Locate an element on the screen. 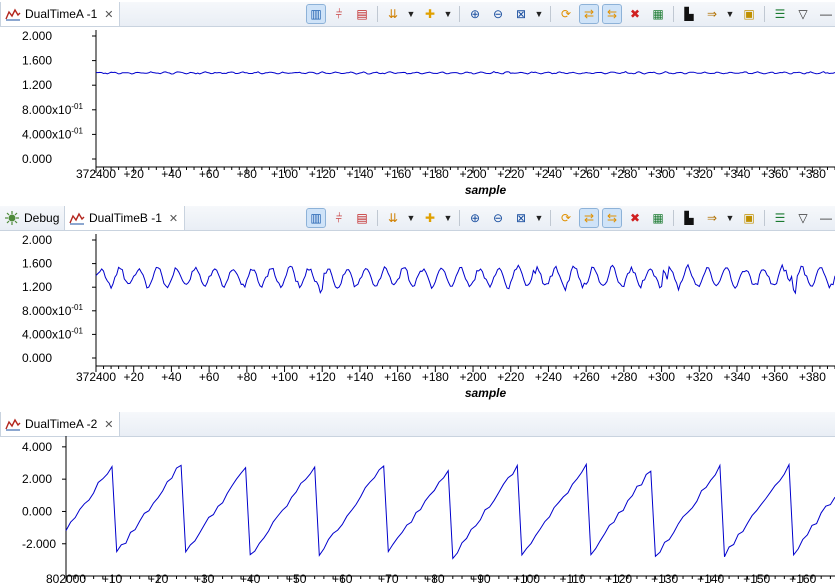 The image size is (835, 586). tab-dualtimea-2: DualTimeA -2 ✕ is located at coordinates (60, 424).